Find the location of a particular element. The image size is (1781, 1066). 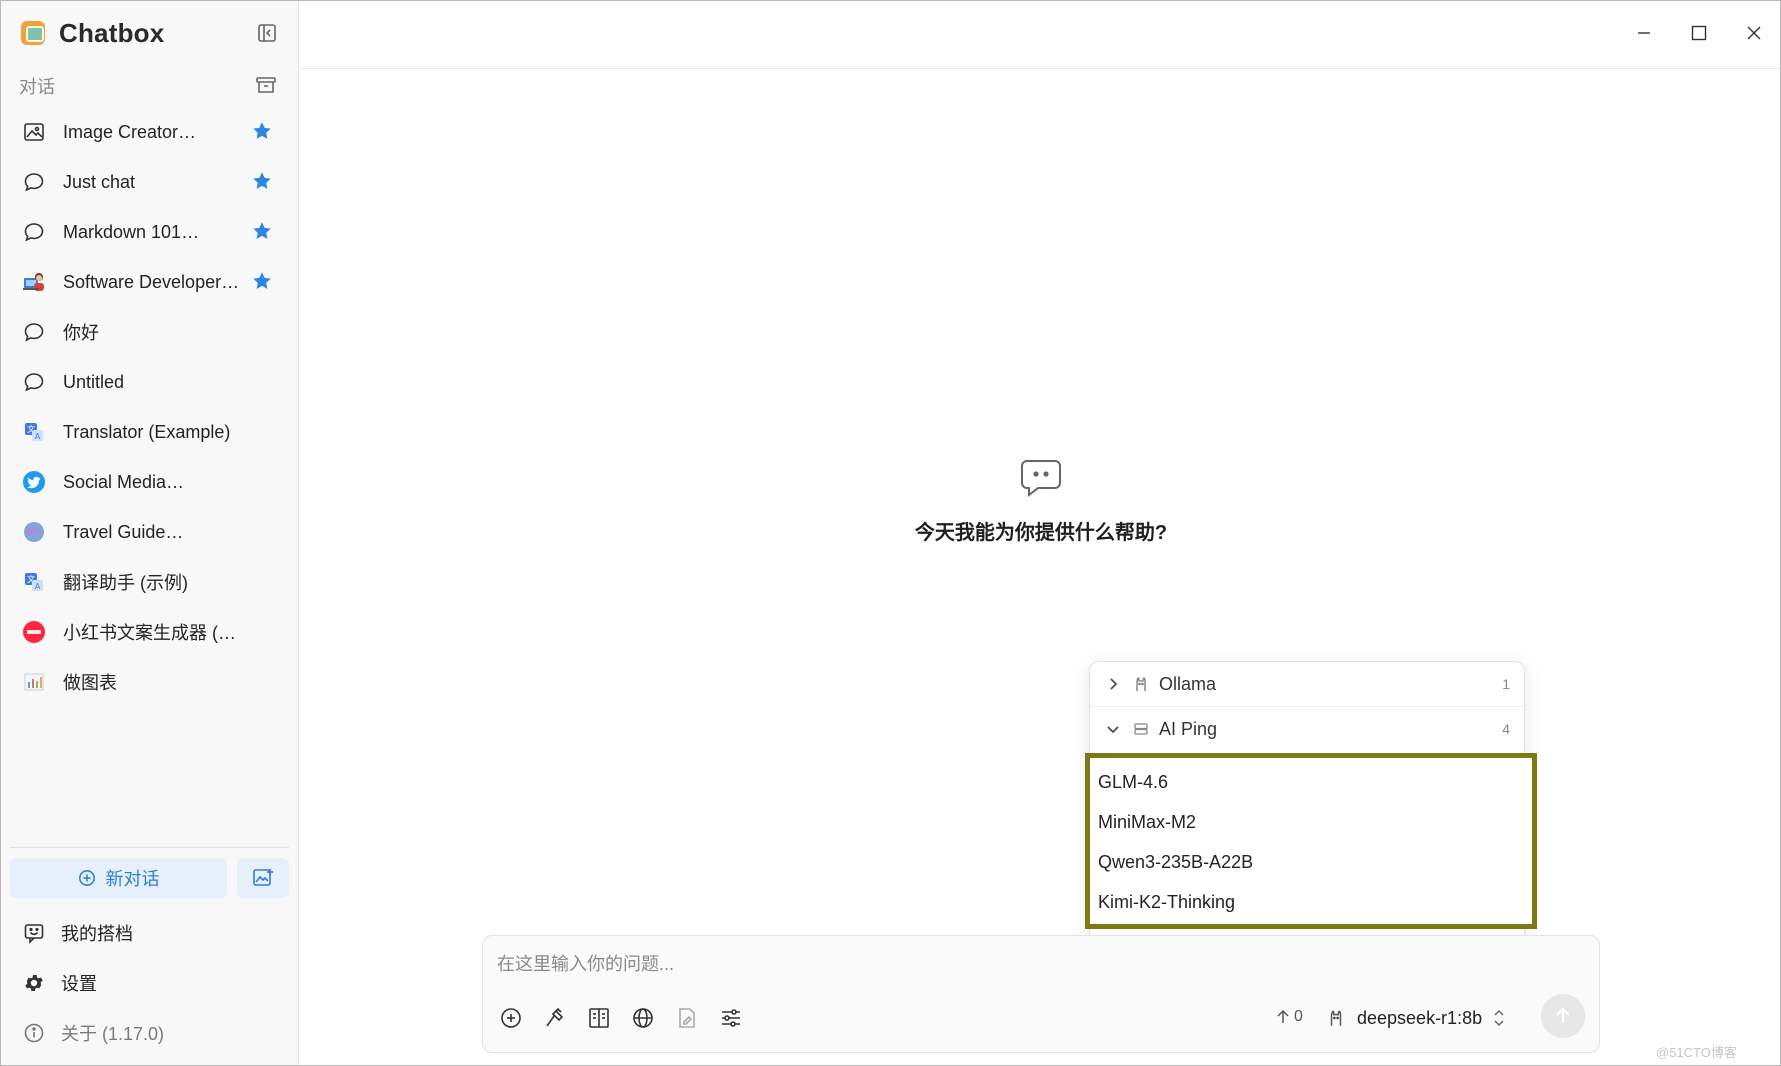

about-label: 关于 (1.17.0) is located at coordinates (113, 1034).